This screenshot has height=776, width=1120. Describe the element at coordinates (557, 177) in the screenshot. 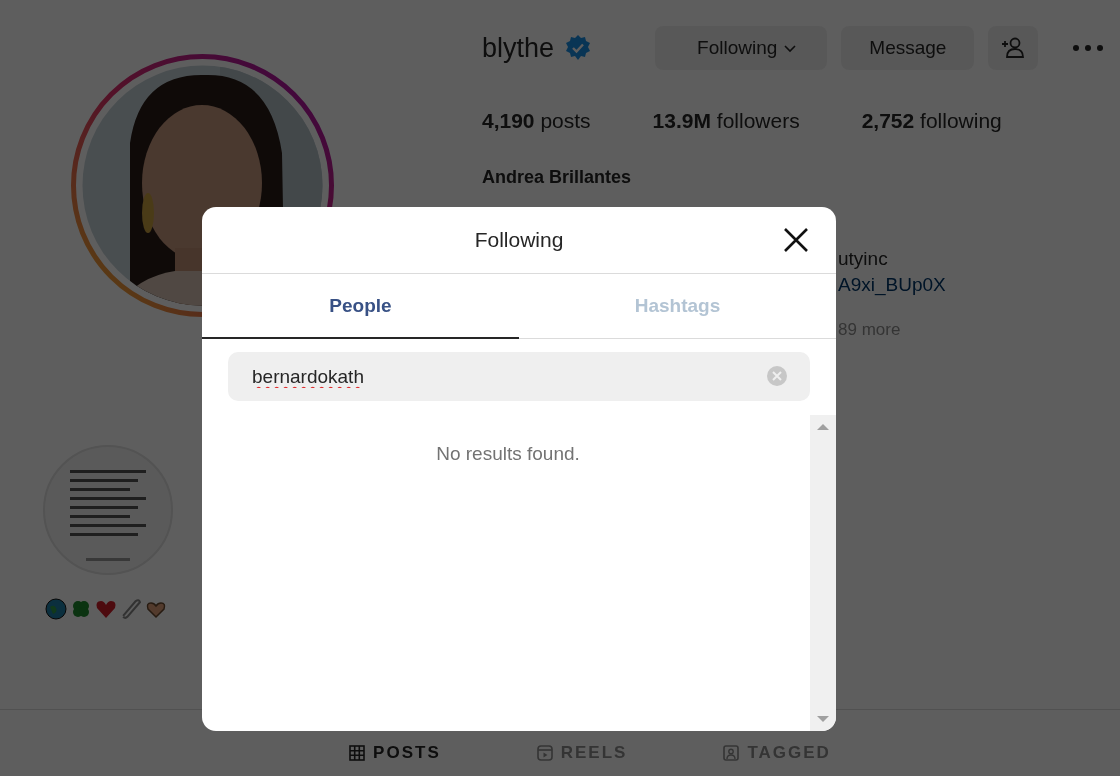

I see `full-name: Andrea Brillantes` at that location.